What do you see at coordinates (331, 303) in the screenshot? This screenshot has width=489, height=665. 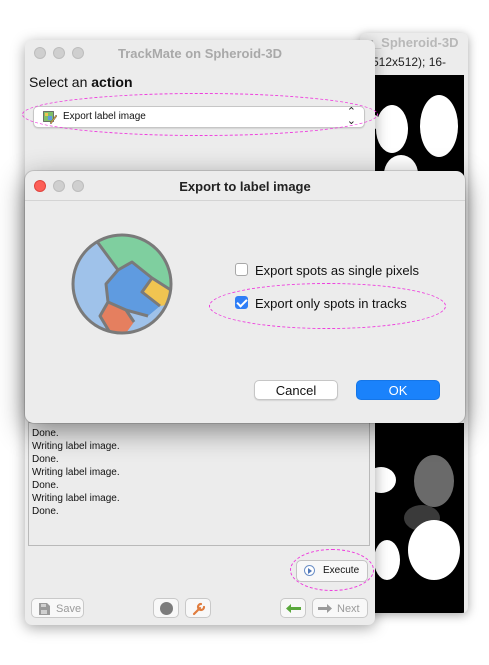 I see `spots-in-tracks-label: Export only spots in tracks` at bounding box center [331, 303].